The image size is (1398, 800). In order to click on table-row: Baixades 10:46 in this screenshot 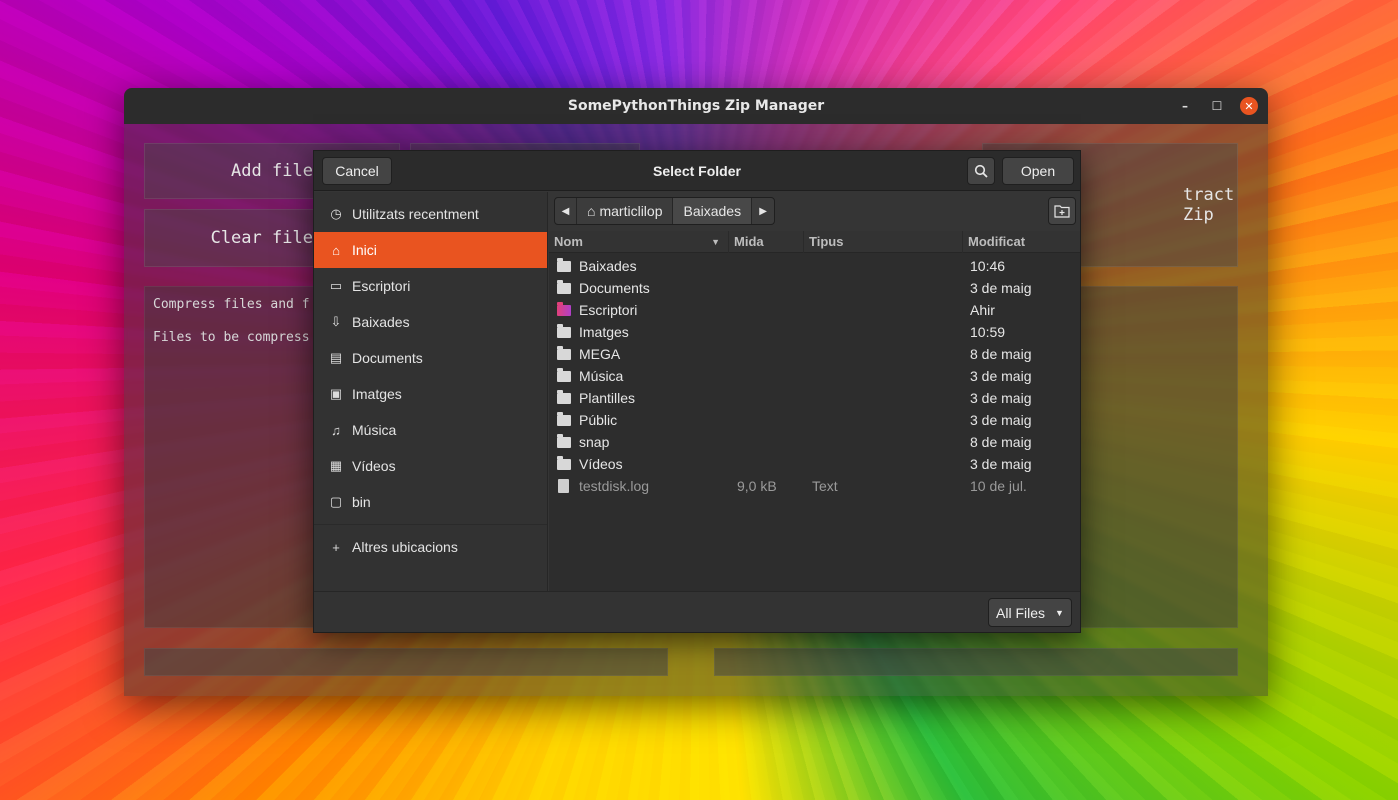, I will do `click(814, 266)`.